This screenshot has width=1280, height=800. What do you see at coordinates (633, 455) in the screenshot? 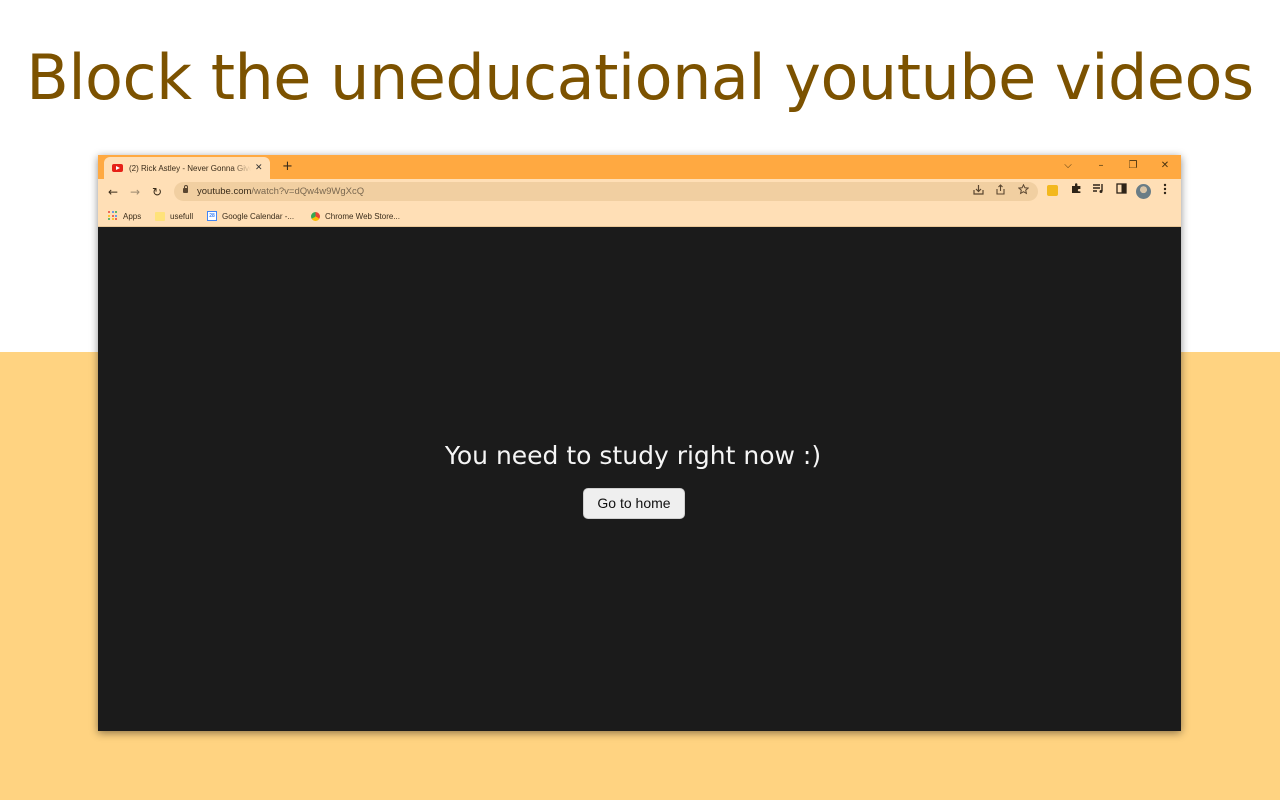
I see `block-message: You need to study right now :)` at bounding box center [633, 455].